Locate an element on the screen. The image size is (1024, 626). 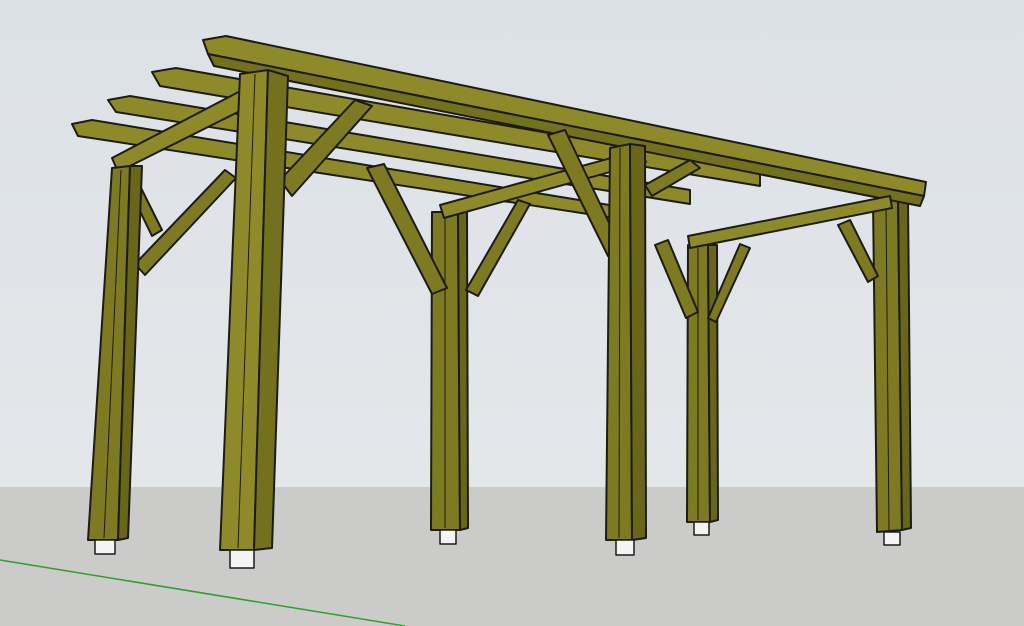
post-back-left is located at coordinates (449, 378).